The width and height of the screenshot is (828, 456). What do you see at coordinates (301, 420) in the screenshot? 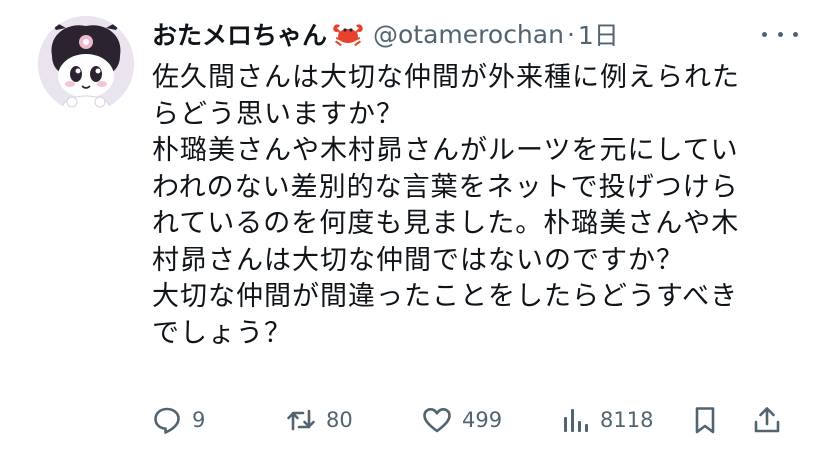
I see `retweet-icon` at bounding box center [301, 420].